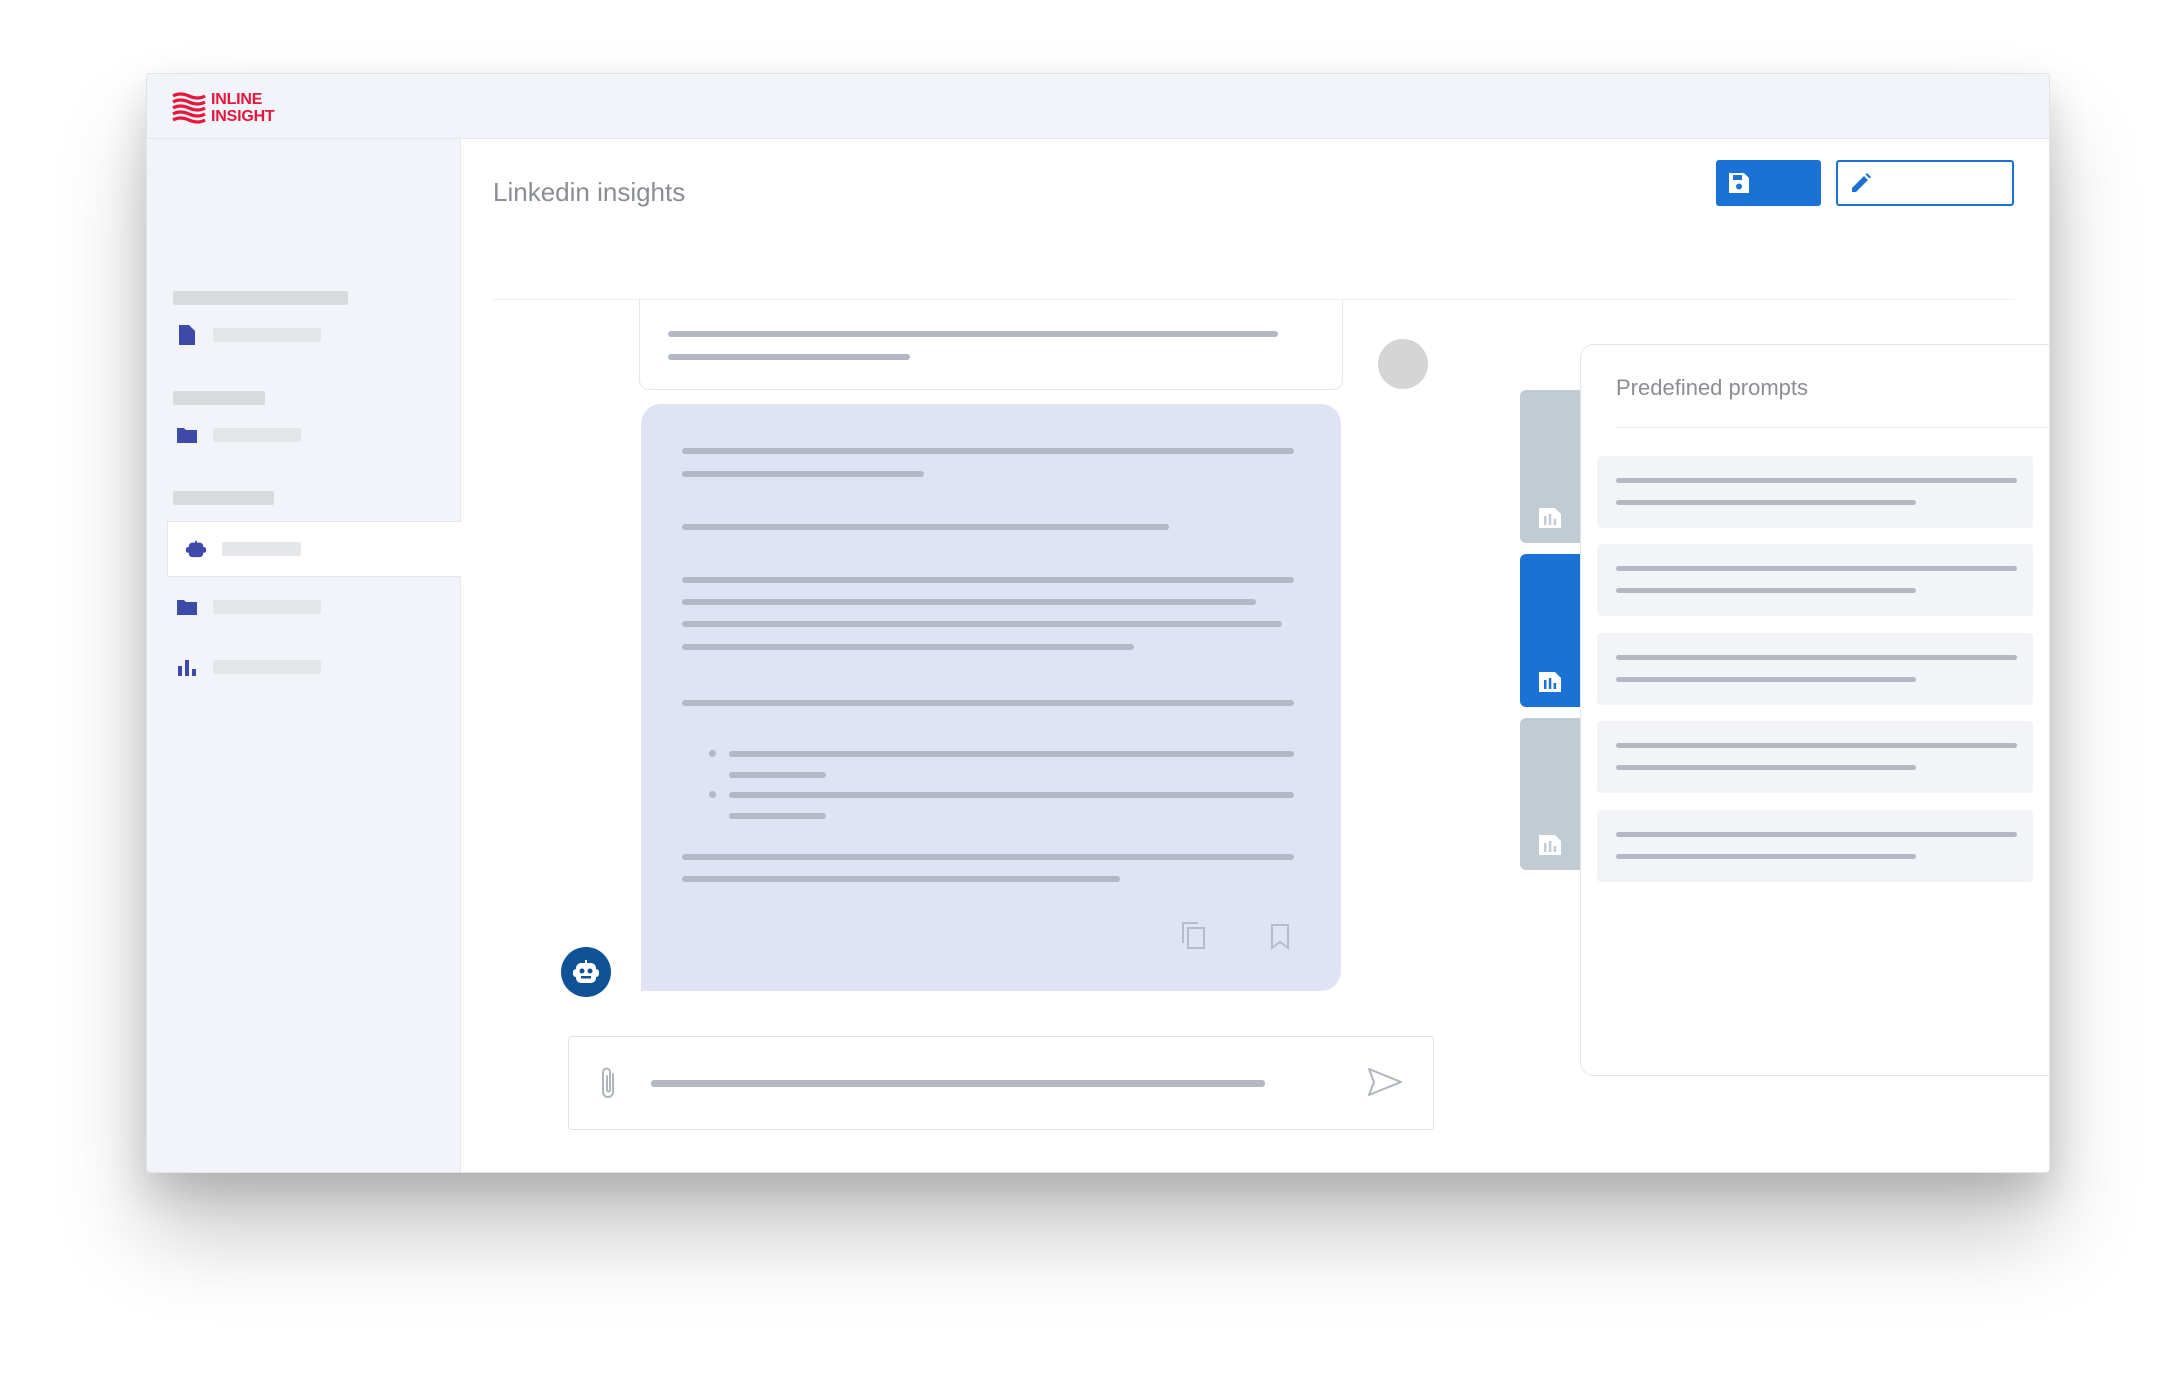  What do you see at coordinates (189, 108) in the screenshot?
I see `logo-waves-icon` at bounding box center [189, 108].